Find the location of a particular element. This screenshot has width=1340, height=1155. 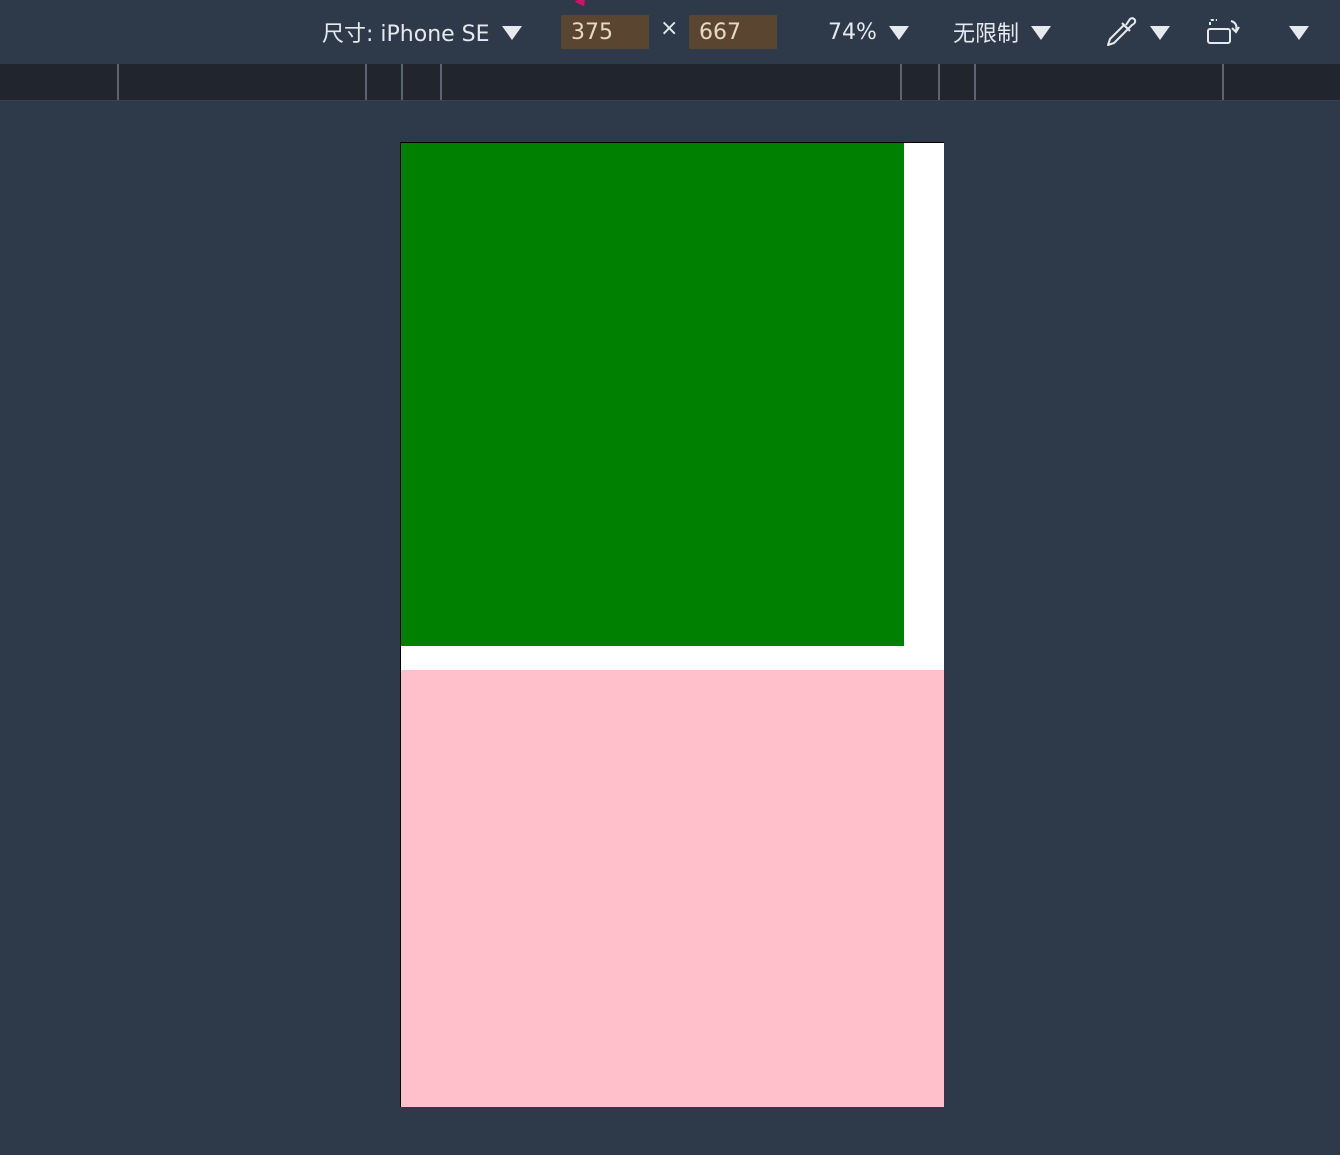

device-toolbar: 尺寸: iPhone SE × 74% 无限制 is located at coordinates (670, 32).